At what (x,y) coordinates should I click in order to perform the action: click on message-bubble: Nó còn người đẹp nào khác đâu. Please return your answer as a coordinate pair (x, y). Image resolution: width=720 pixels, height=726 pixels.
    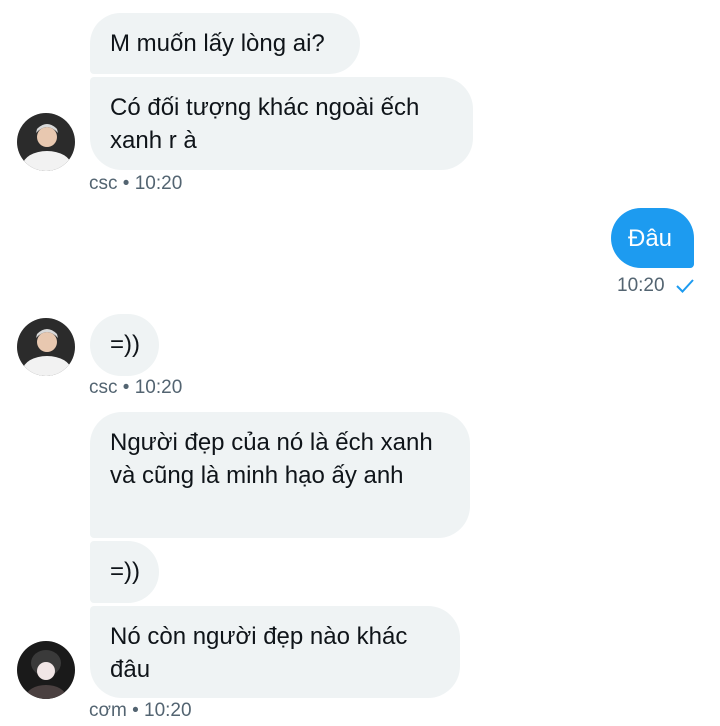
    Looking at the image, I should click on (275, 652).